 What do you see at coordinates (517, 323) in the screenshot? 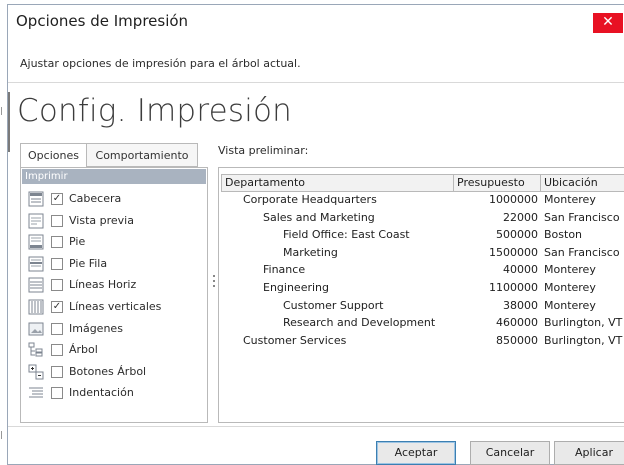
I see `cell-budget: 460000` at bounding box center [517, 323].